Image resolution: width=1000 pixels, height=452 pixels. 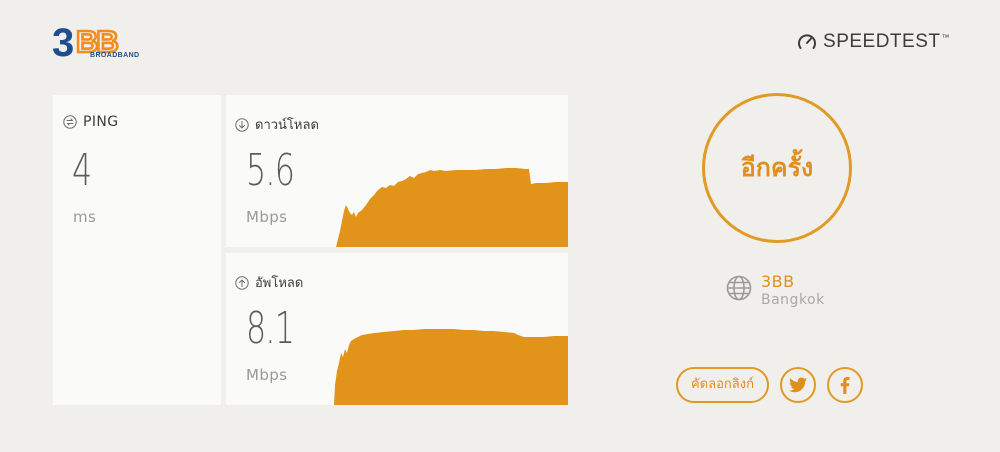 What do you see at coordinates (886, 41) in the screenshot?
I see `brand-text: SPEEDTEST™` at bounding box center [886, 41].